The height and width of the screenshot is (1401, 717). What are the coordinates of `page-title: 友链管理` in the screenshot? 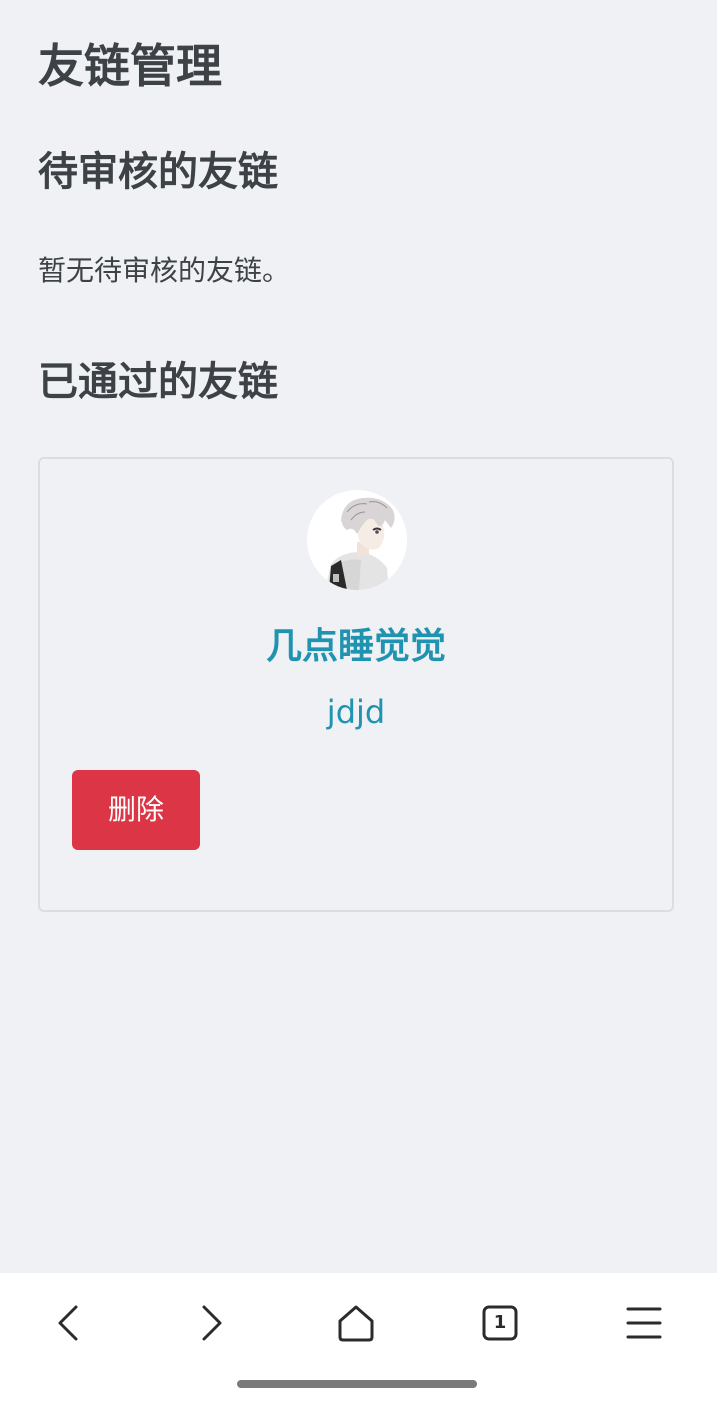 It's located at (130, 66).